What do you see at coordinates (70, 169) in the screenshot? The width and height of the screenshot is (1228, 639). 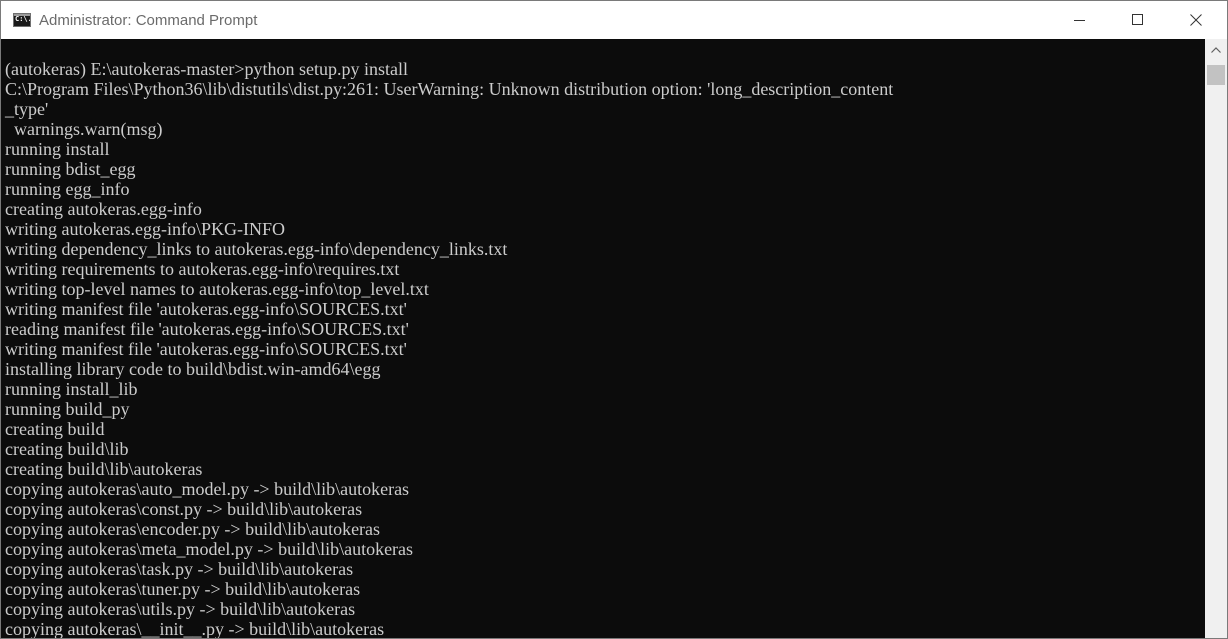 I see `console-line: running bdist_egg` at bounding box center [70, 169].